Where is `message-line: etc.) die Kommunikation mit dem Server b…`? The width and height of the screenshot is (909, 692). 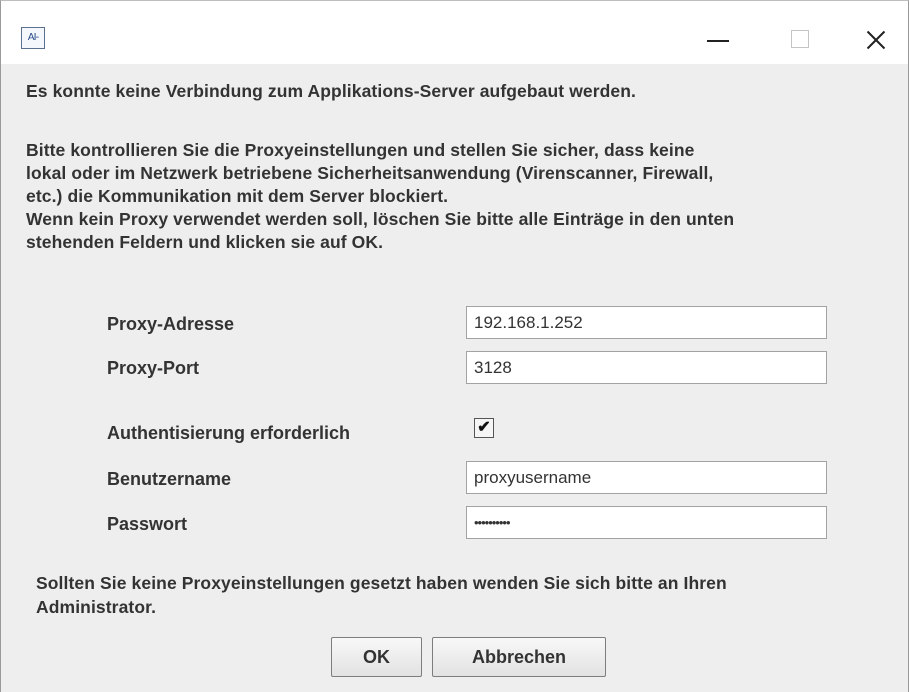 message-line: etc.) die Kommunikation mit dem Server b… is located at coordinates (237, 196).